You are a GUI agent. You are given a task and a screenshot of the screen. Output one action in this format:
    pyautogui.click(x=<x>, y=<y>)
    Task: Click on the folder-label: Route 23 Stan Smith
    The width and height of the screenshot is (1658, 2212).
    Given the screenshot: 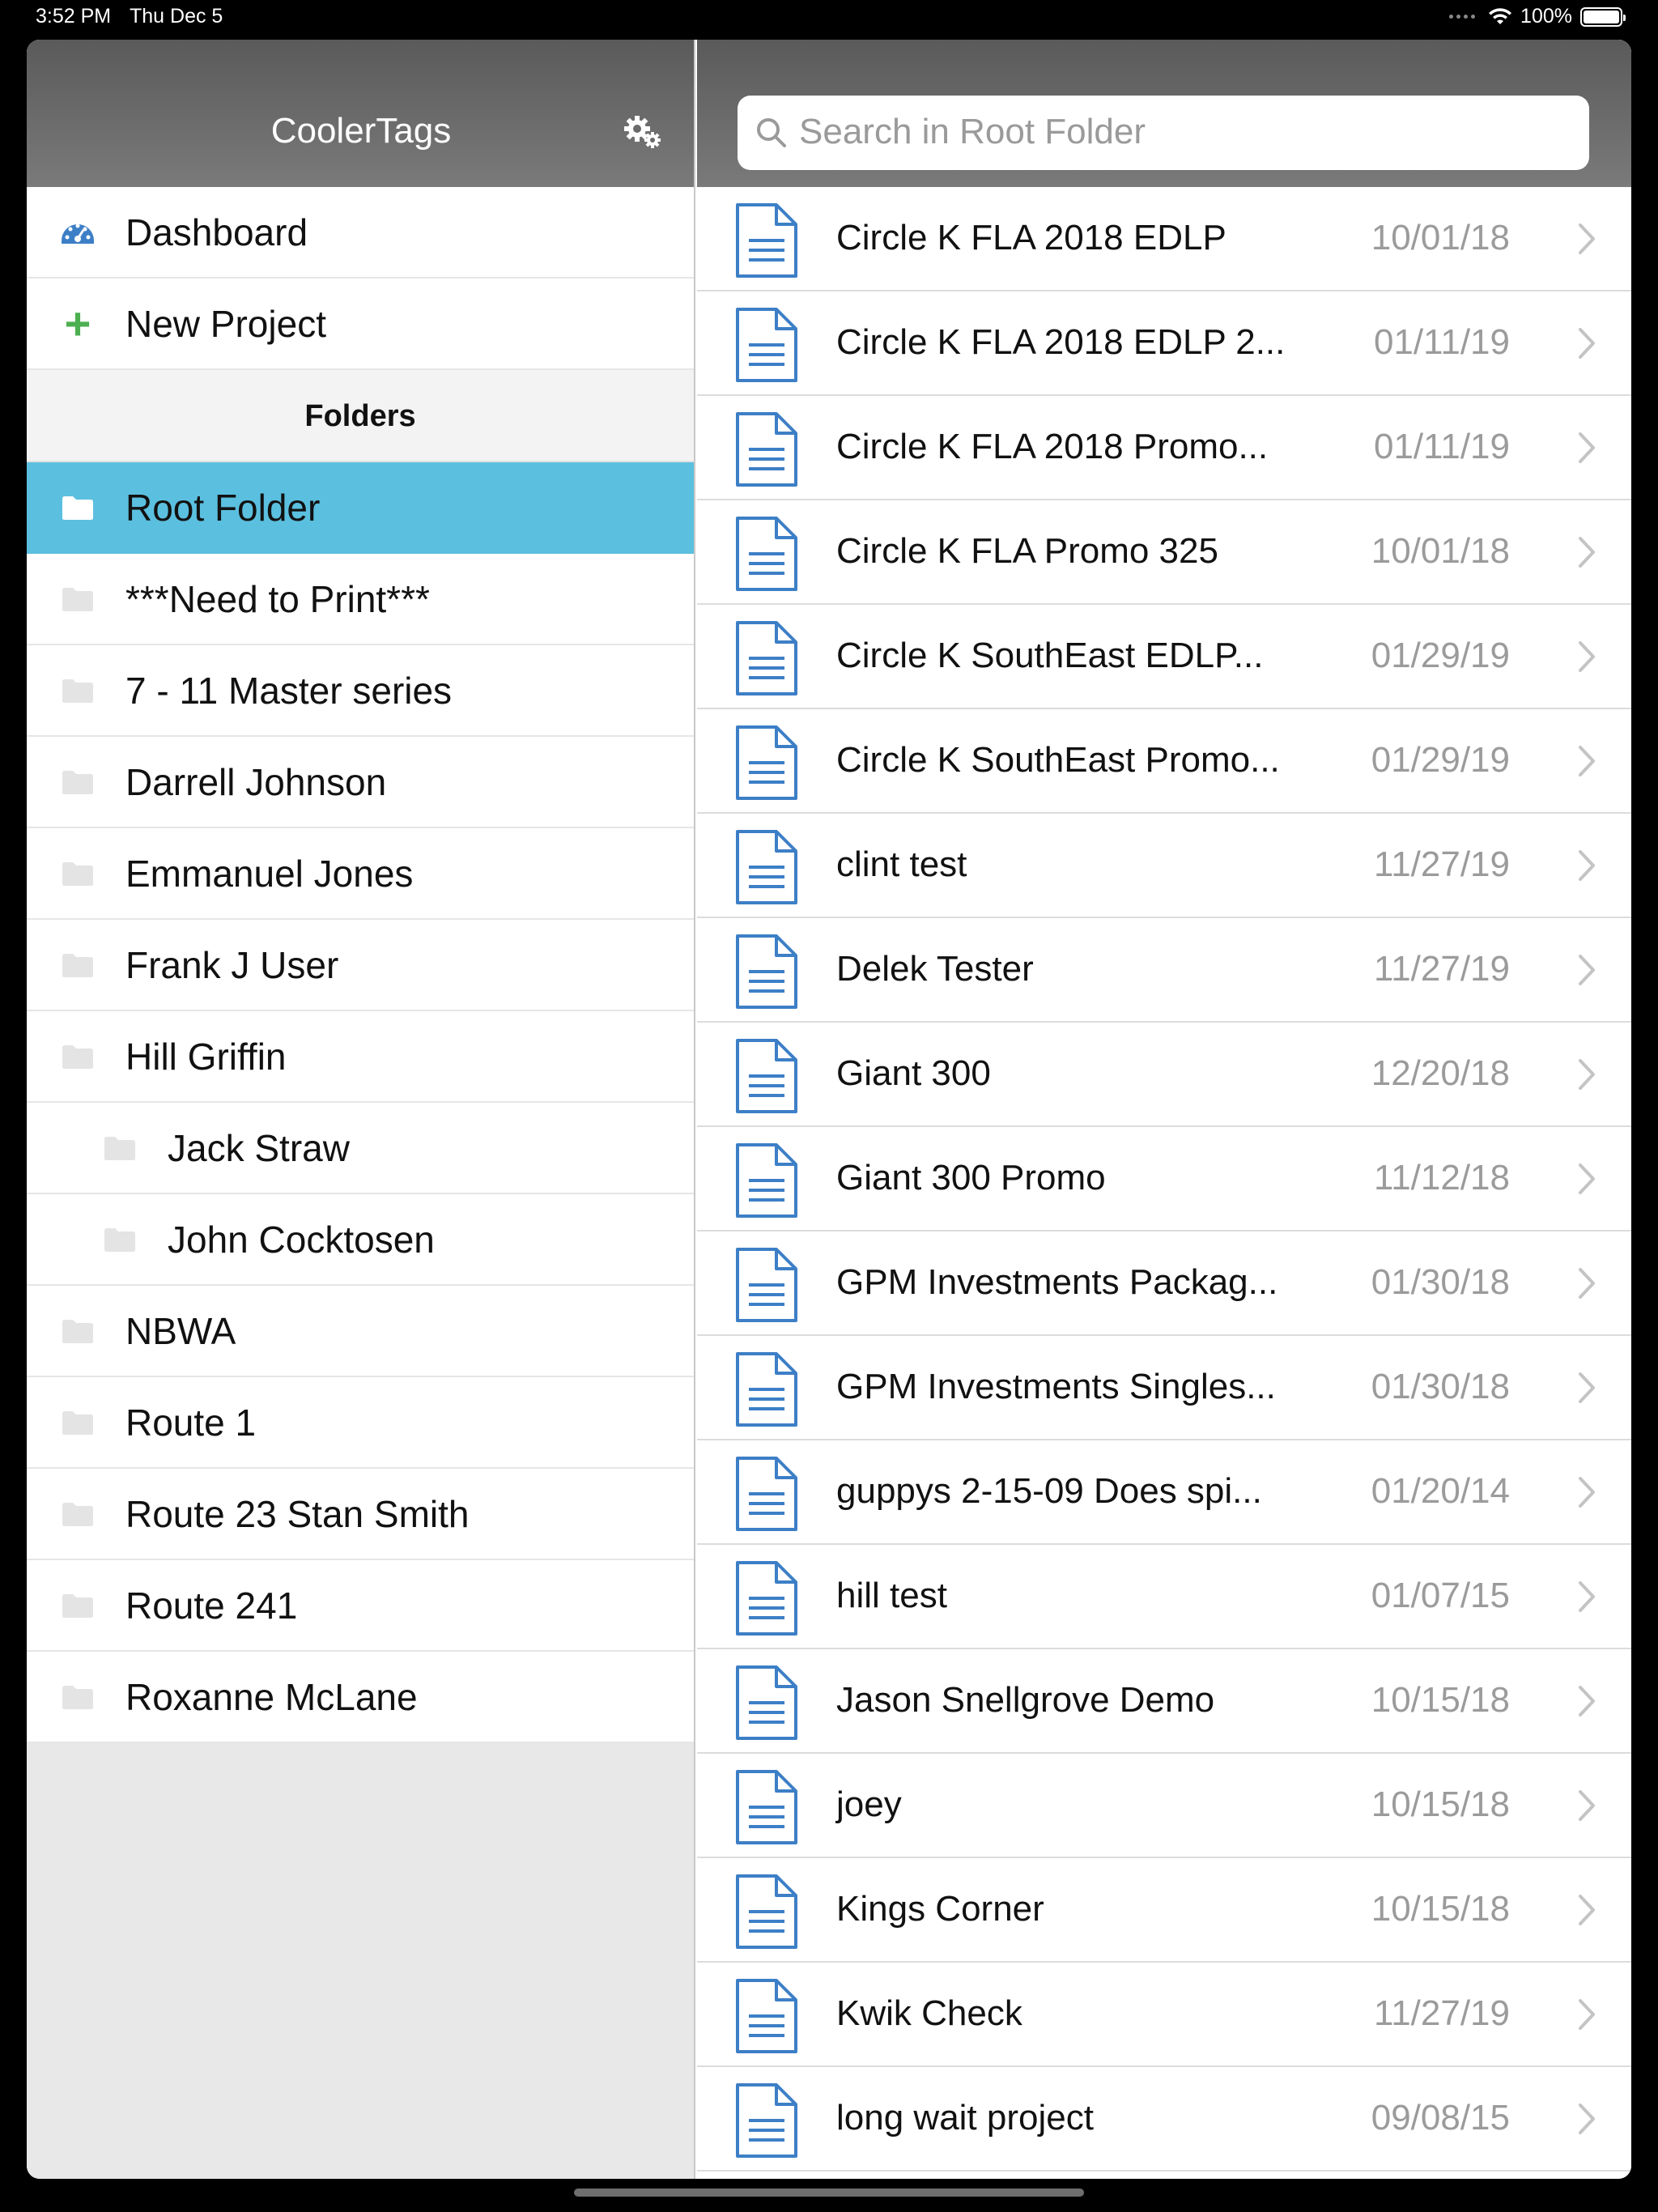 What is the action you would take?
    pyautogui.click(x=297, y=1514)
    